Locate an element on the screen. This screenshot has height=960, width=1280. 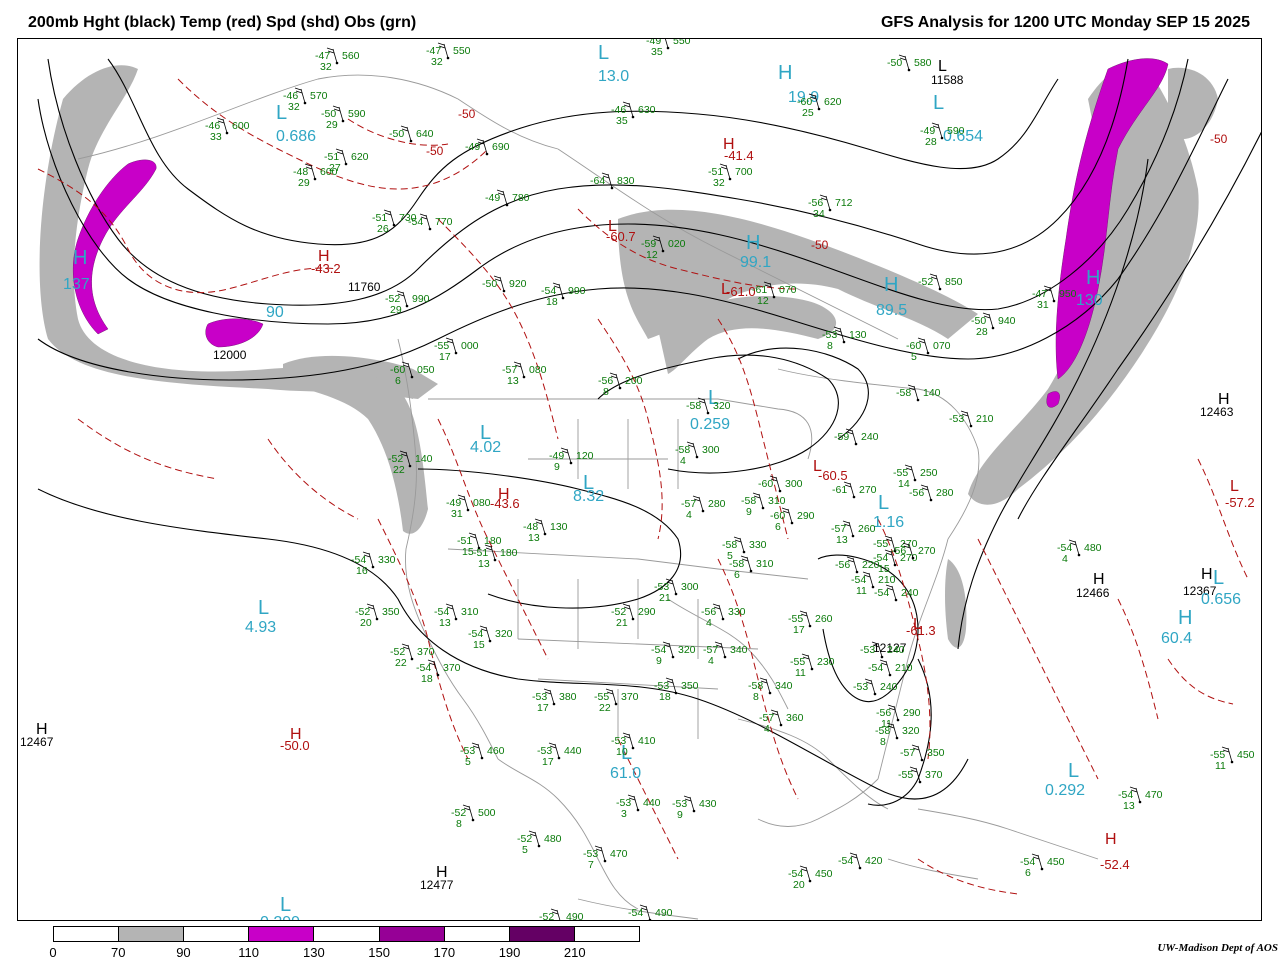
station-height: 330 is located at coordinates (737, 612).